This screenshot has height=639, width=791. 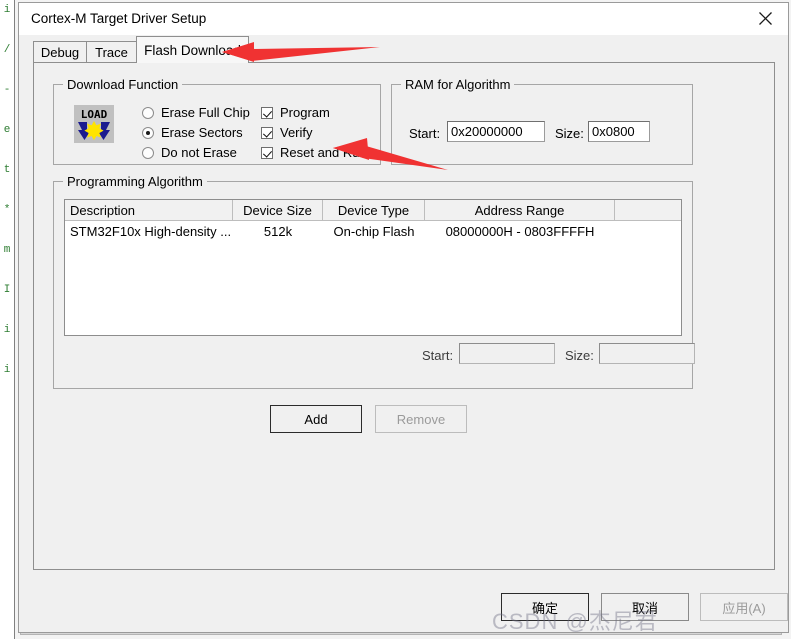 I want to click on column-header-description: Description, so click(x=149, y=210).